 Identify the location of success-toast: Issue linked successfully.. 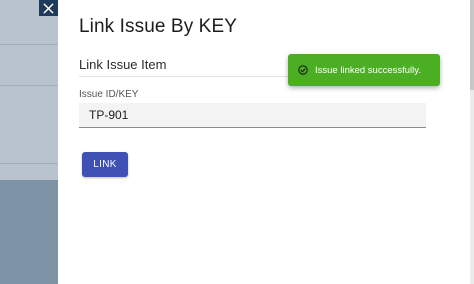
(364, 70).